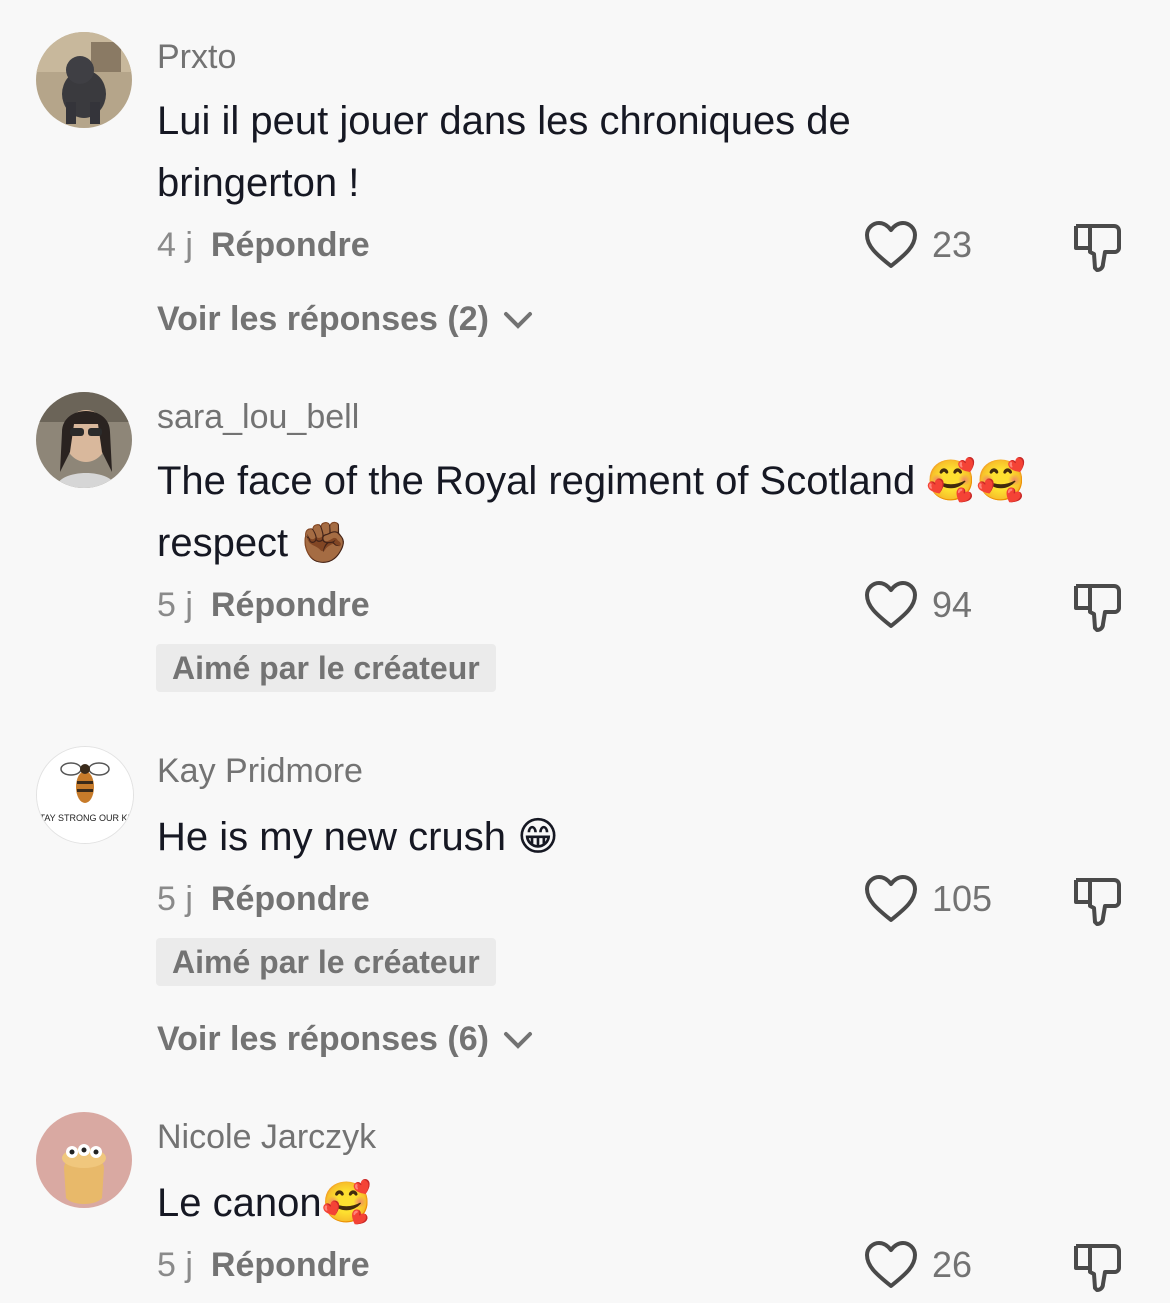  I want to click on like-count: 94, so click(952, 604).